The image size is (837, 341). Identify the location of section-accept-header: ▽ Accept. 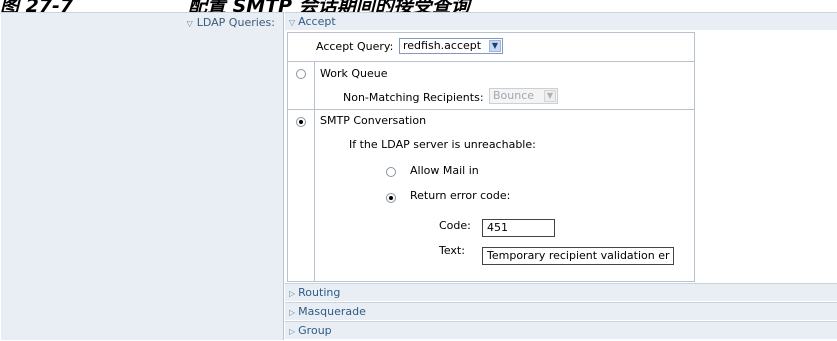
(561, 21).